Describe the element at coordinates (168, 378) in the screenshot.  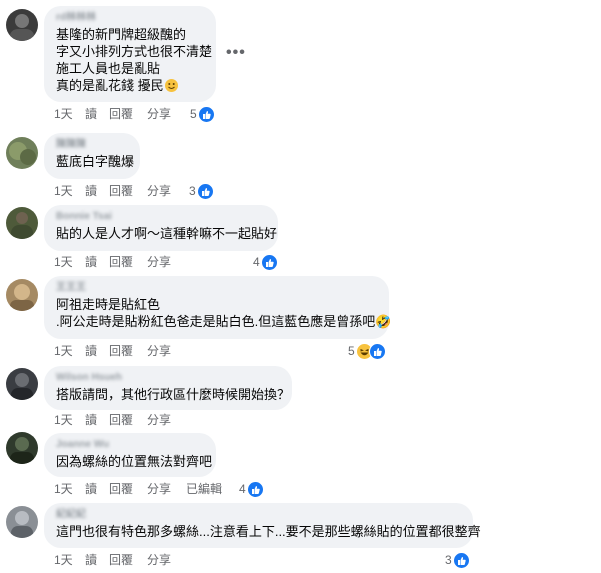
I see `comment-author: Wilson Hsueh` at that location.